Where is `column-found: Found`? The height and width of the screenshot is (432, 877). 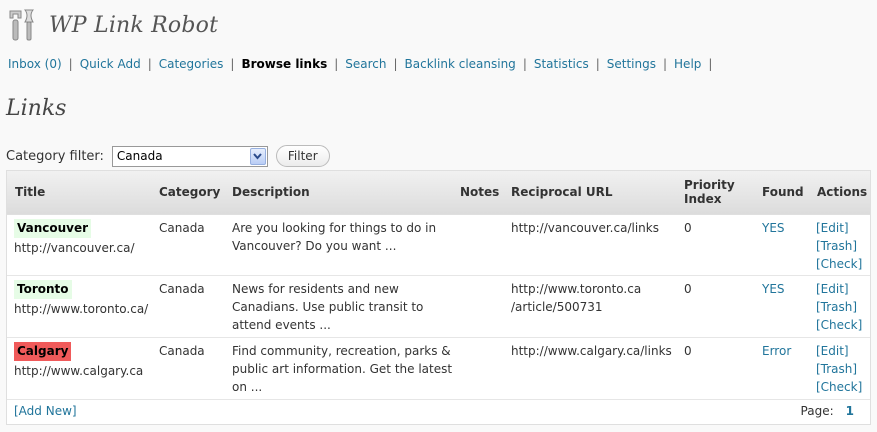 column-found: Found is located at coordinates (783, 192).